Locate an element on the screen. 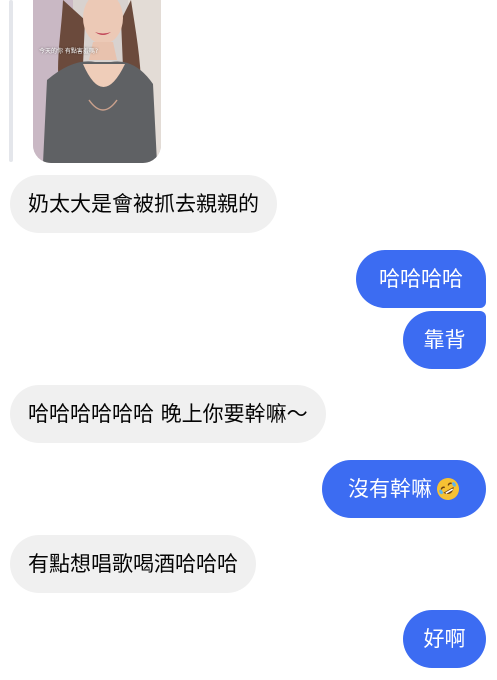  message-text: 哈哈哈哈 is located at coordinates (421, 278).